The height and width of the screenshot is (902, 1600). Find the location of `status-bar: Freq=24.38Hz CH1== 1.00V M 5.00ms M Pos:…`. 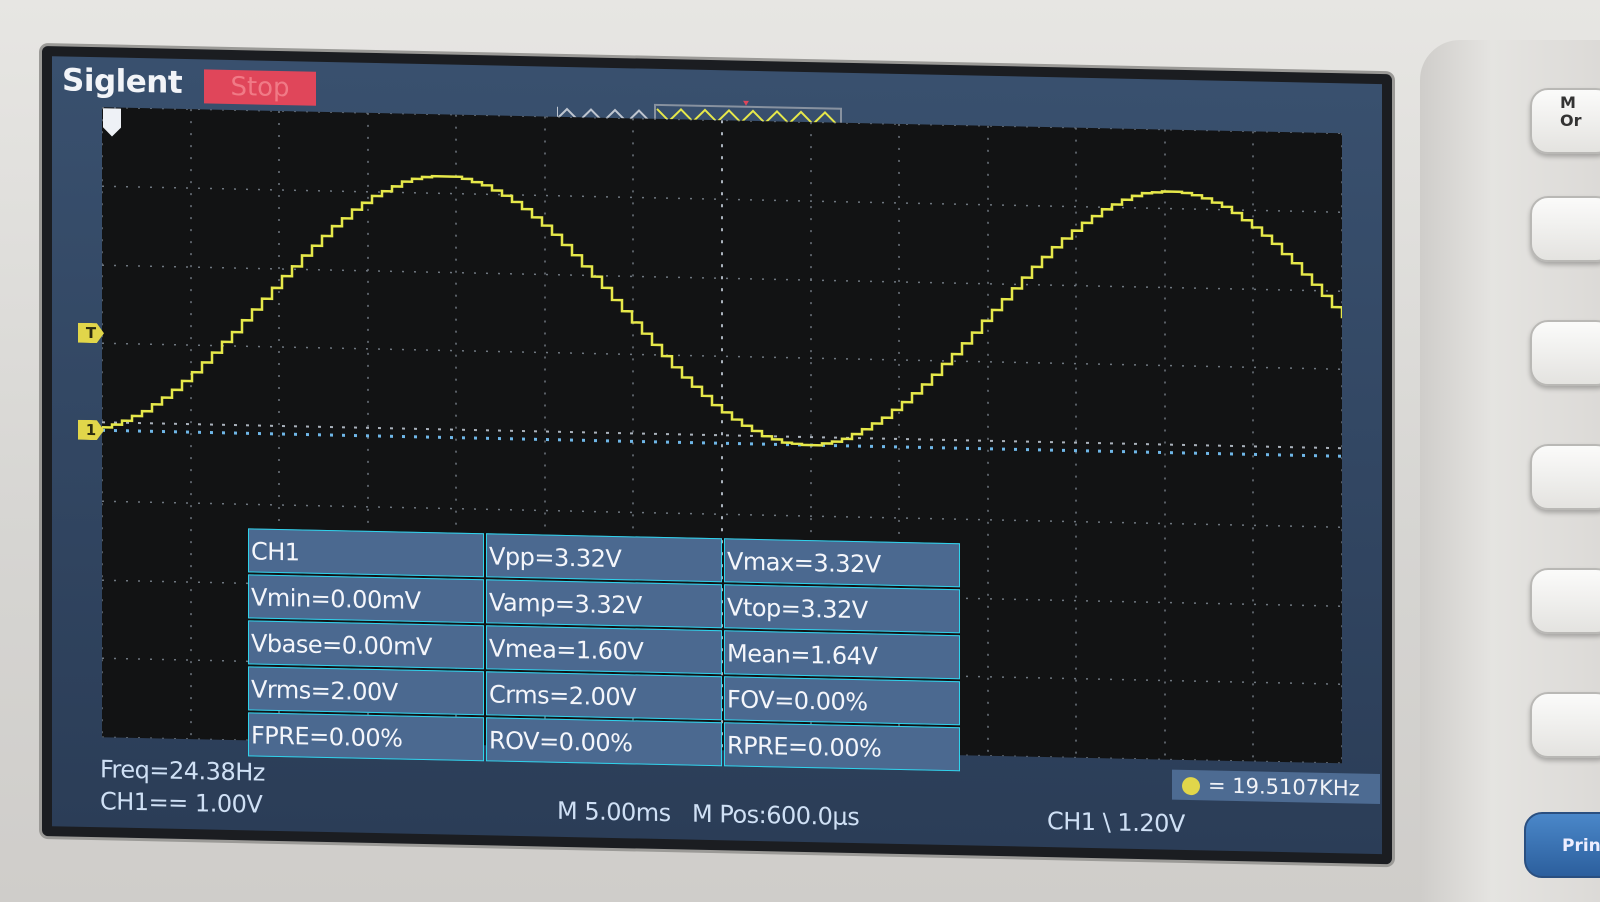

status-bar: Freq=24.38Hz CH1== 1.00V M 5.00ms M Pos:… is located at coordinates (717, 800).